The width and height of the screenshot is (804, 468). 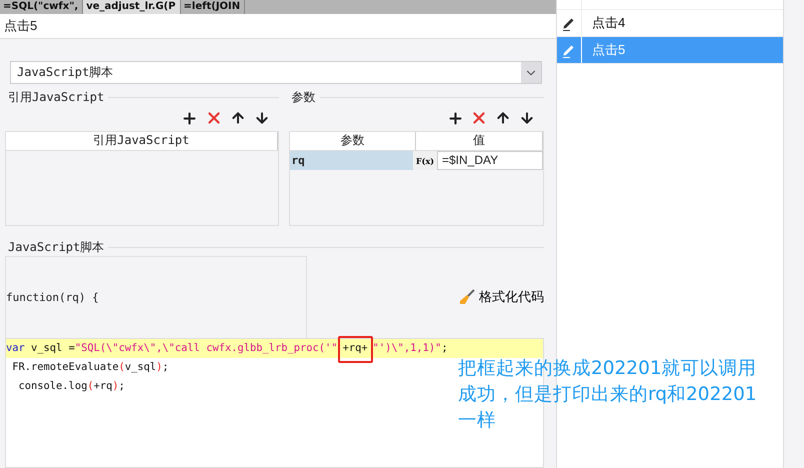 What do you see at coordinates (425, 160) in the screenshot?
I see `formula-button: F(x)` at bounding box center [425, 160].